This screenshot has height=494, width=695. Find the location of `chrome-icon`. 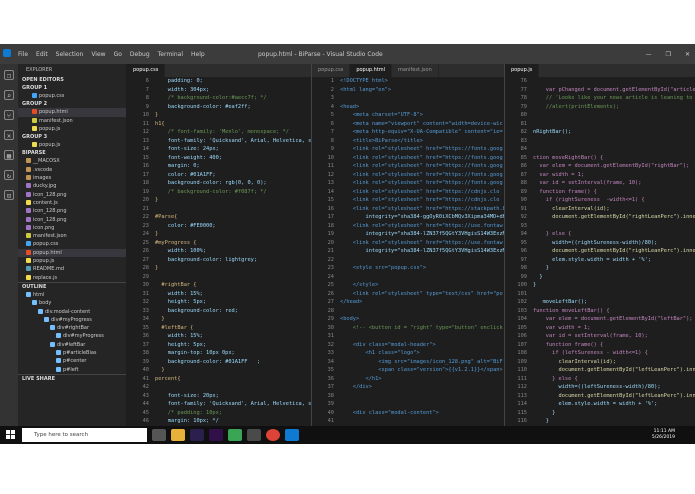

chrome-icon is located at coordinates (273, 435).